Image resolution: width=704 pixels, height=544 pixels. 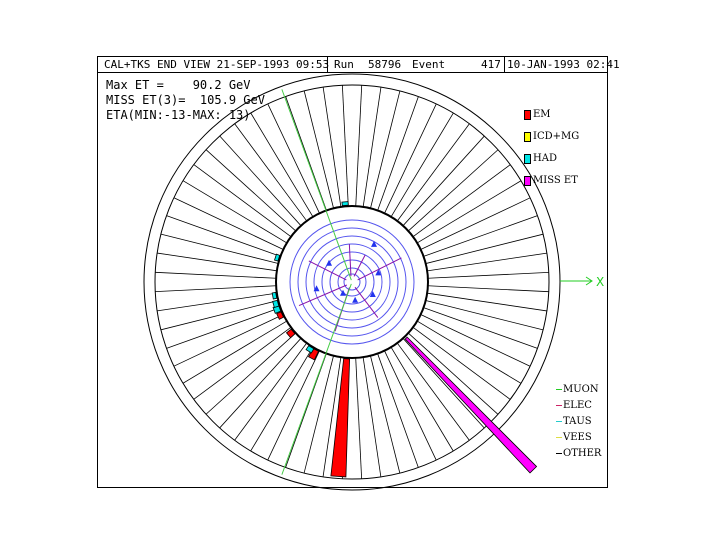 I want to click on track-legend-label: VEES, so click(x=577, y=437).